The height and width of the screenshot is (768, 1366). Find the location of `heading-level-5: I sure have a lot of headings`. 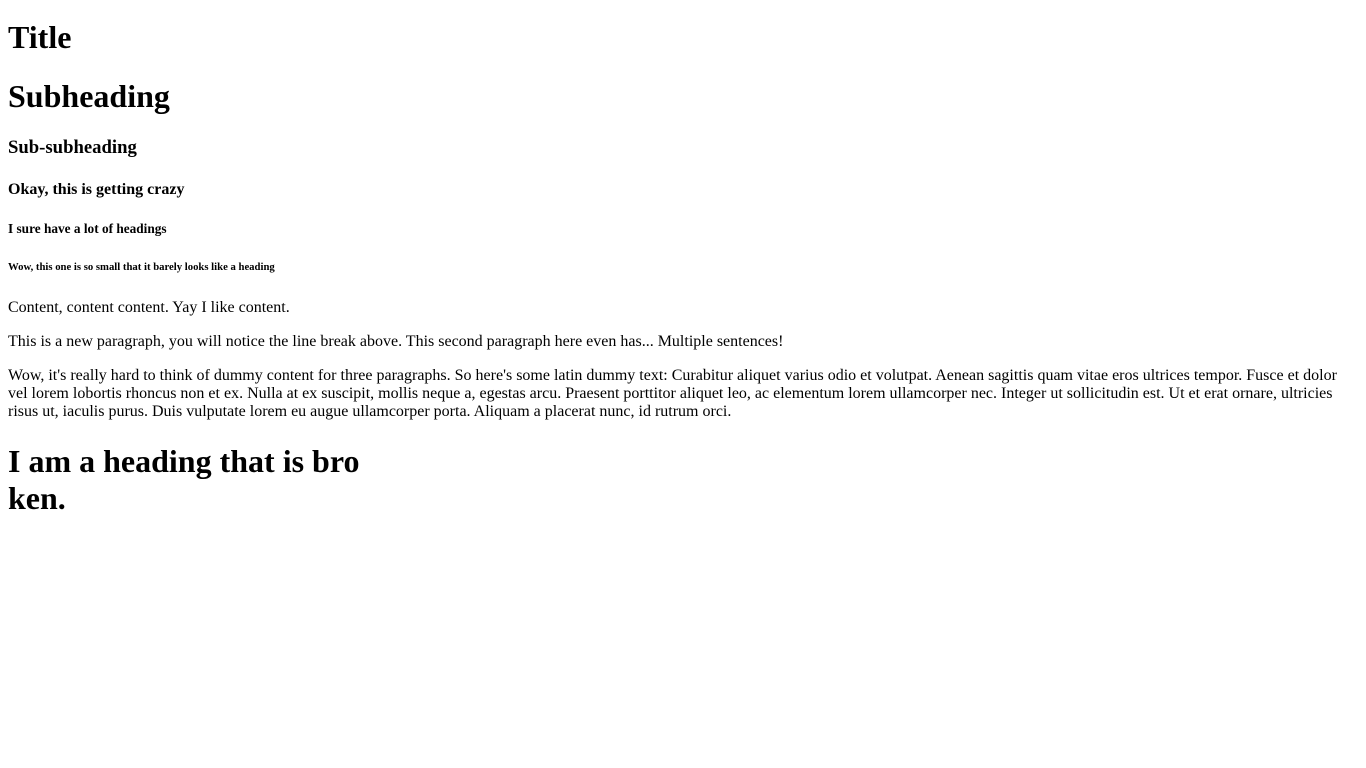

heading-level-5: I sure have a lot of headings is located at coordinates (87, 228).